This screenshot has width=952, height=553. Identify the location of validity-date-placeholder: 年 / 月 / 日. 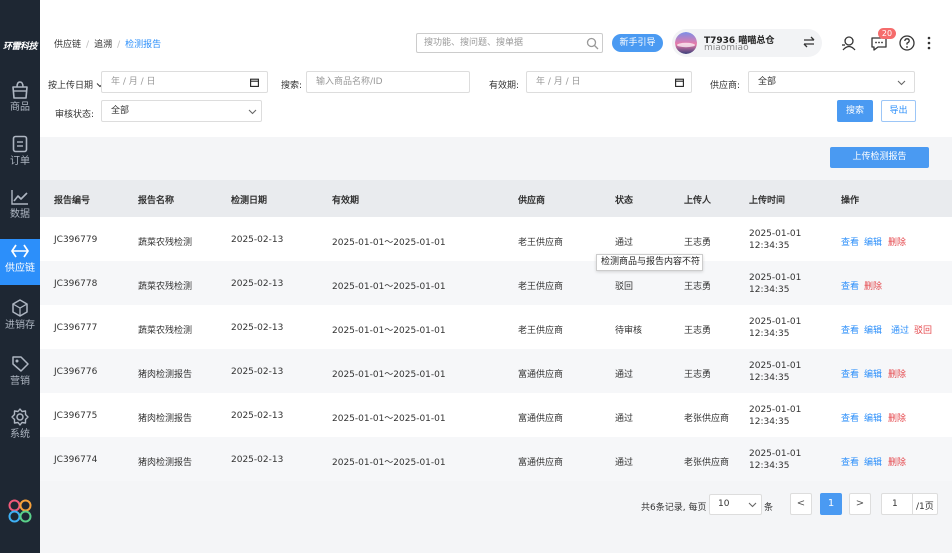
(558, 82).